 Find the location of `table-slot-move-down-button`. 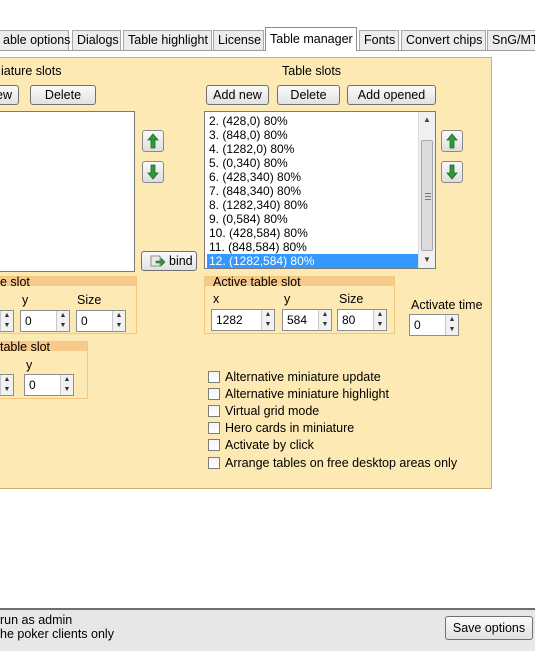

table-slot-move-down-button is located at coordinates (452, 172).